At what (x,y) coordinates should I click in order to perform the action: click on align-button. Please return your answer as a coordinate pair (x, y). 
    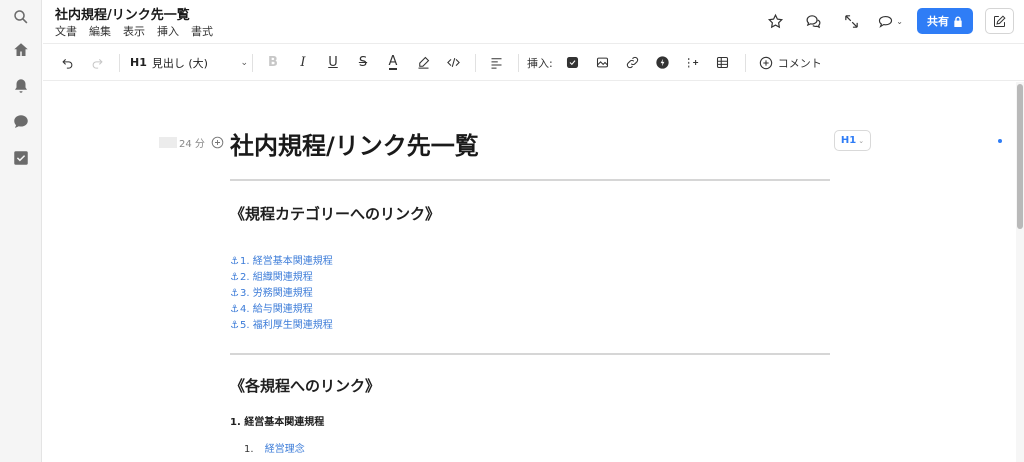
    Looking at the image, I should click on (496, 63).